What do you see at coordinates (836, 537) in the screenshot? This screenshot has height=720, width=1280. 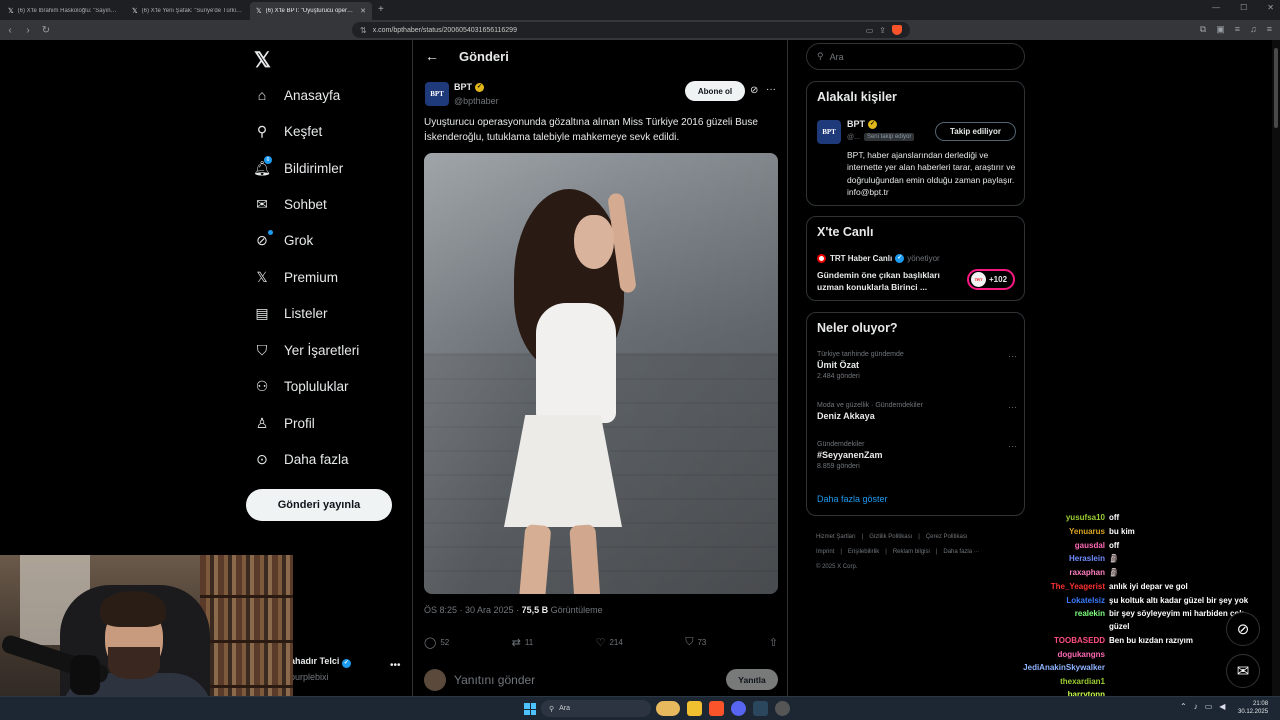 I see `footer-link: Hizmet Şartları` at bounding box center [836, 537].